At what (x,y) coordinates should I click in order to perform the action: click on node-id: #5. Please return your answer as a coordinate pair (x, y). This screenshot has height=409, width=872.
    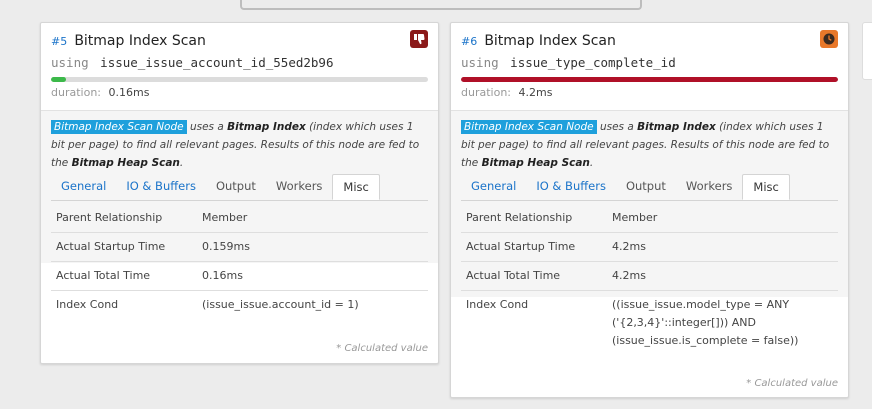
    Looking at the image, I should click on (59, 41).